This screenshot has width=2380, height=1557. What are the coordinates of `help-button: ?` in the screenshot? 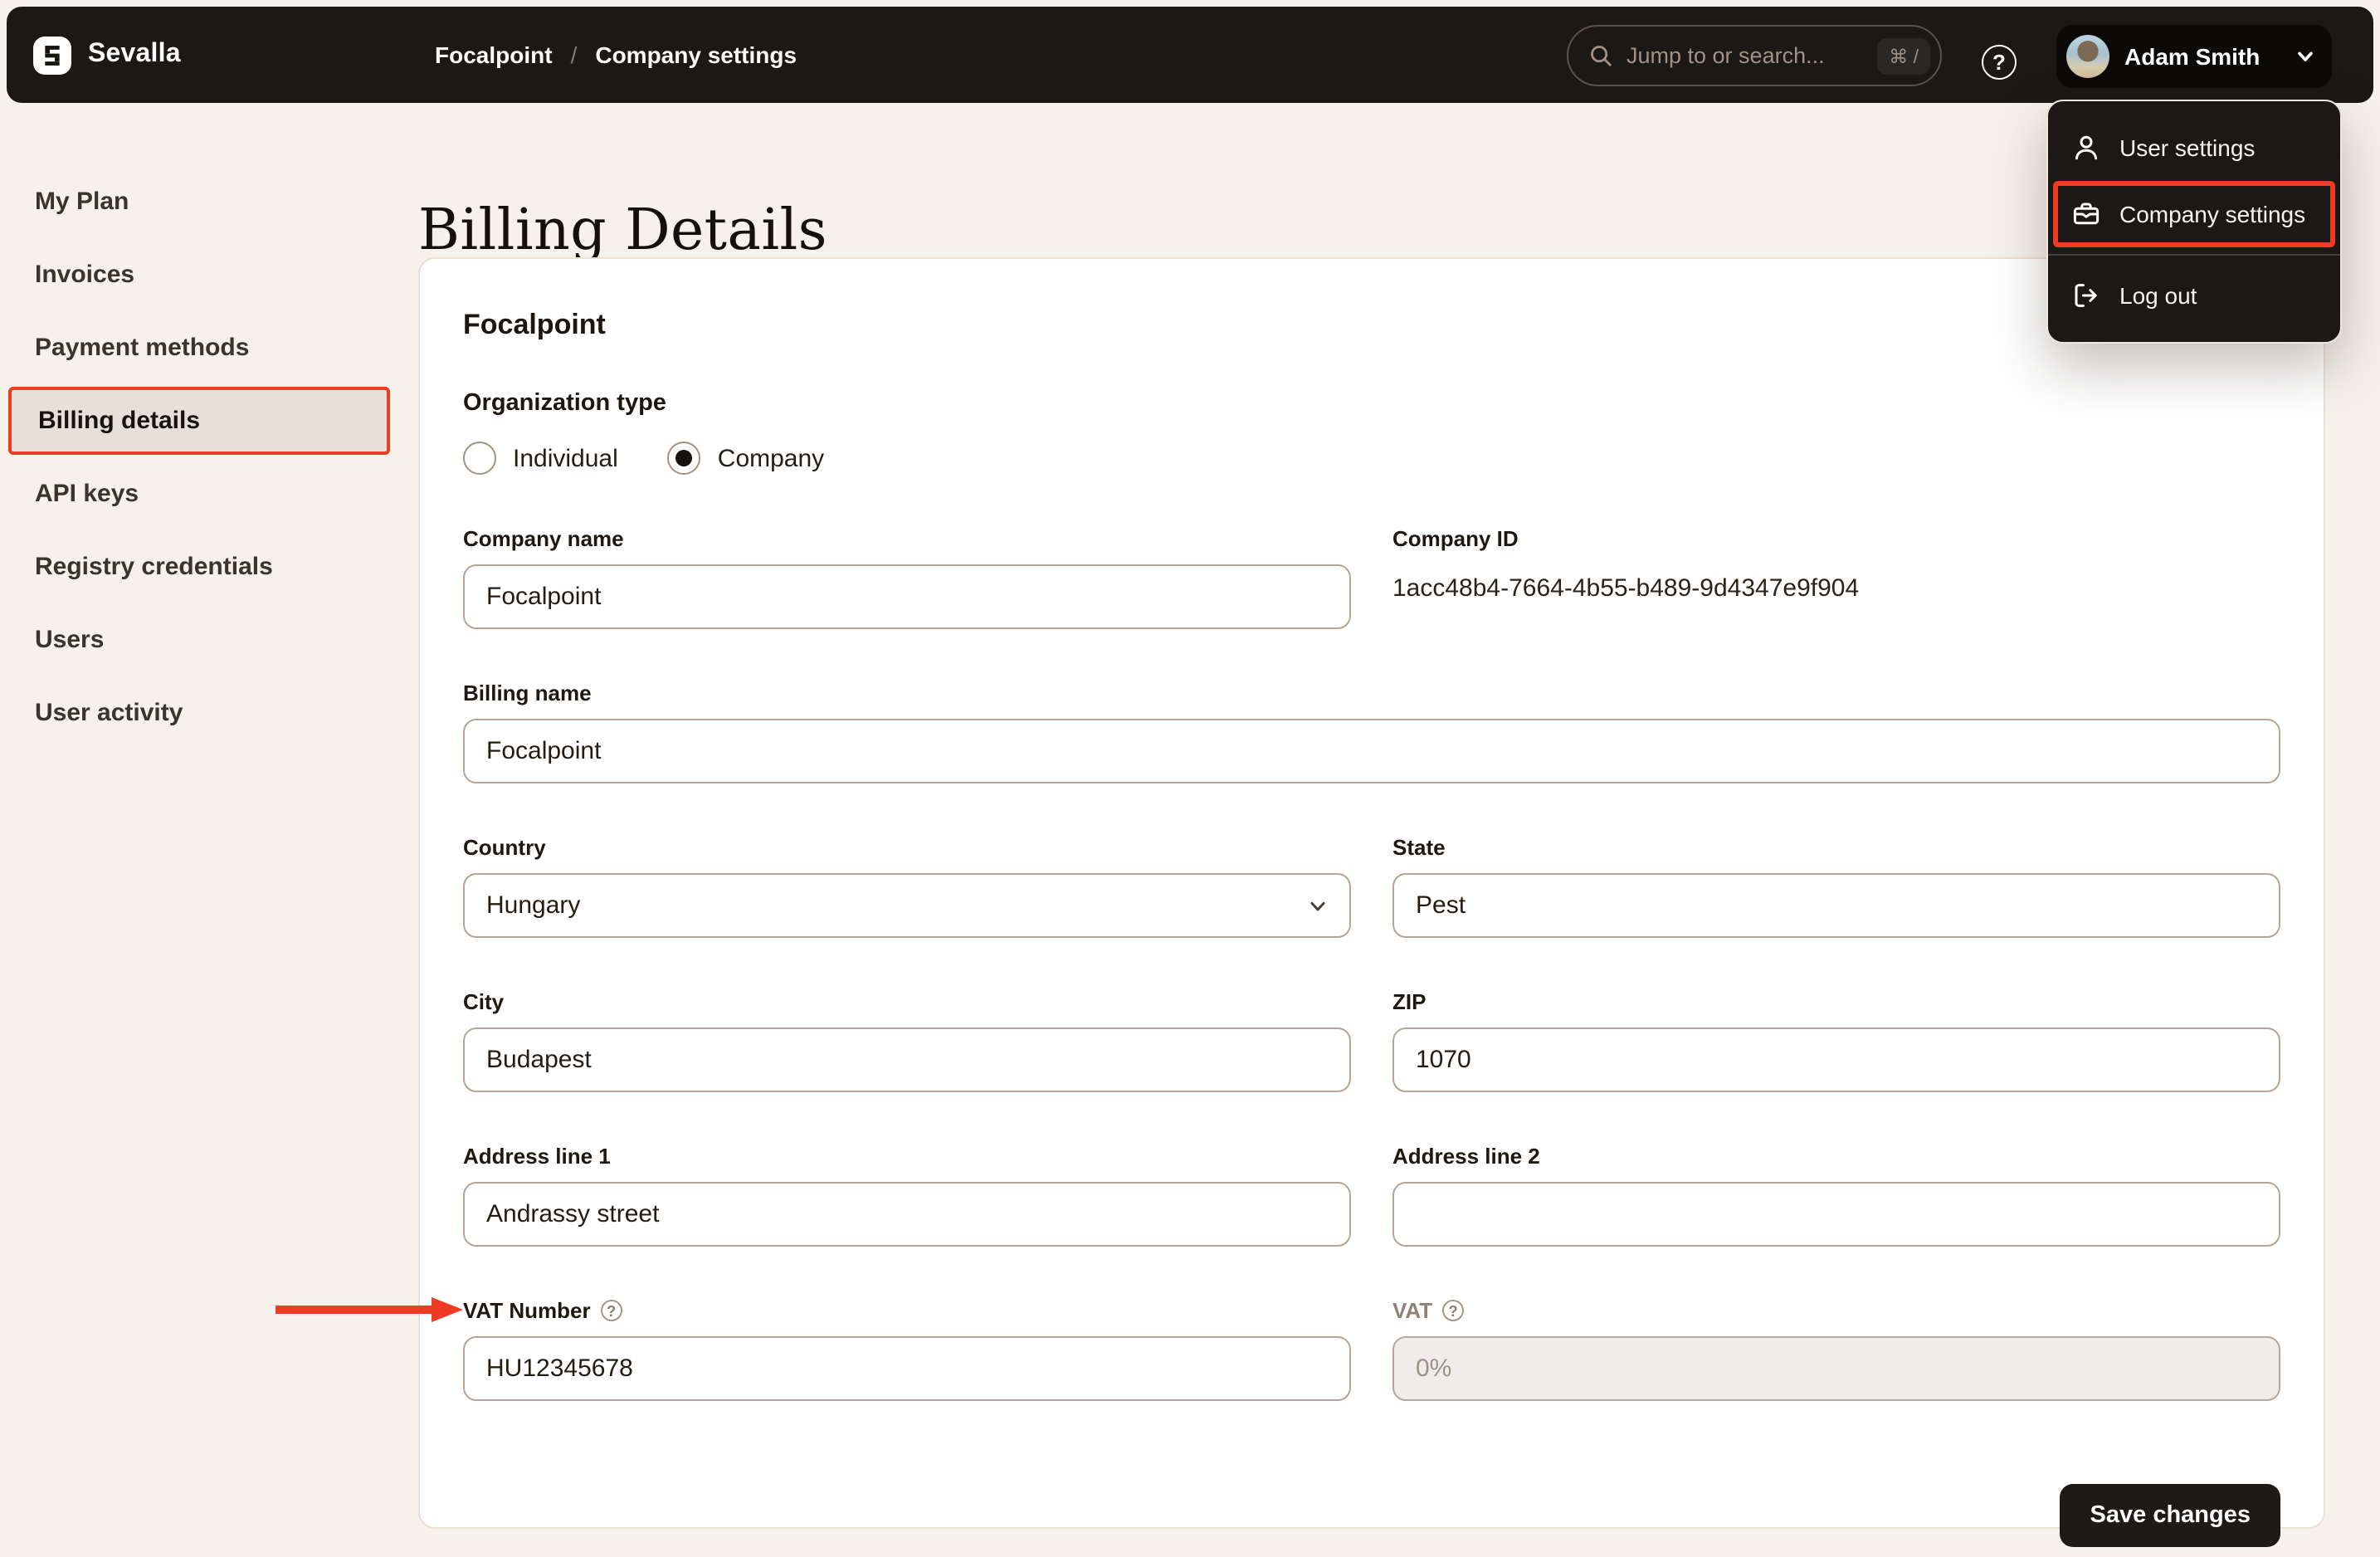 It's located at (1999, 62).